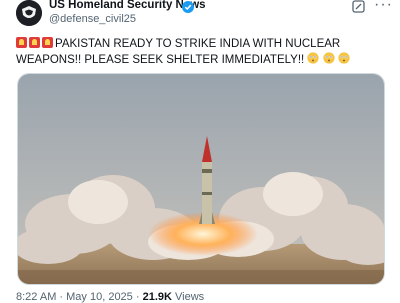 This screenshot has width=400, height=303. Describe the element at coordinates (190, 297) in the screenshot. I see `views-label: Views` at that location.